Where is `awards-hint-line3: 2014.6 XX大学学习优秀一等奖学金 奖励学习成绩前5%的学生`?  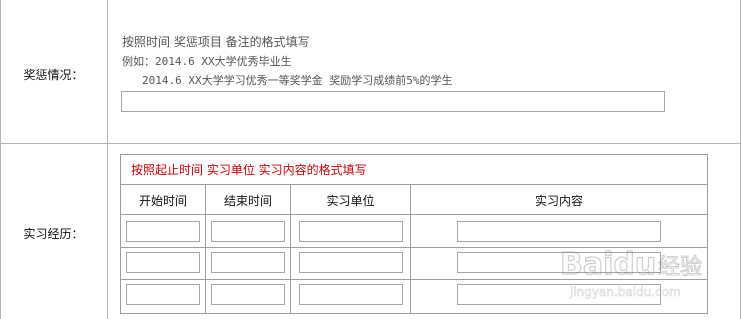 awards-hint-line3: 2014.6 XX大学学习优秀一等奖学金 奖励学习成绩前5%的学生 is located at coordinates (297, 80).